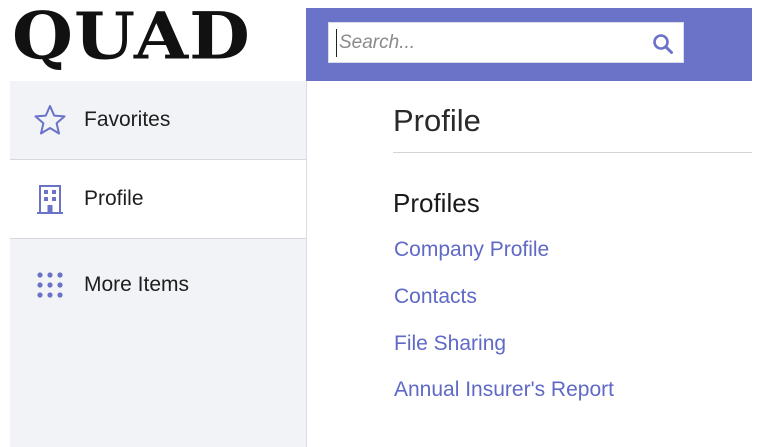  I want to click on link-company-profile: Company Profile, so click(471, 250).